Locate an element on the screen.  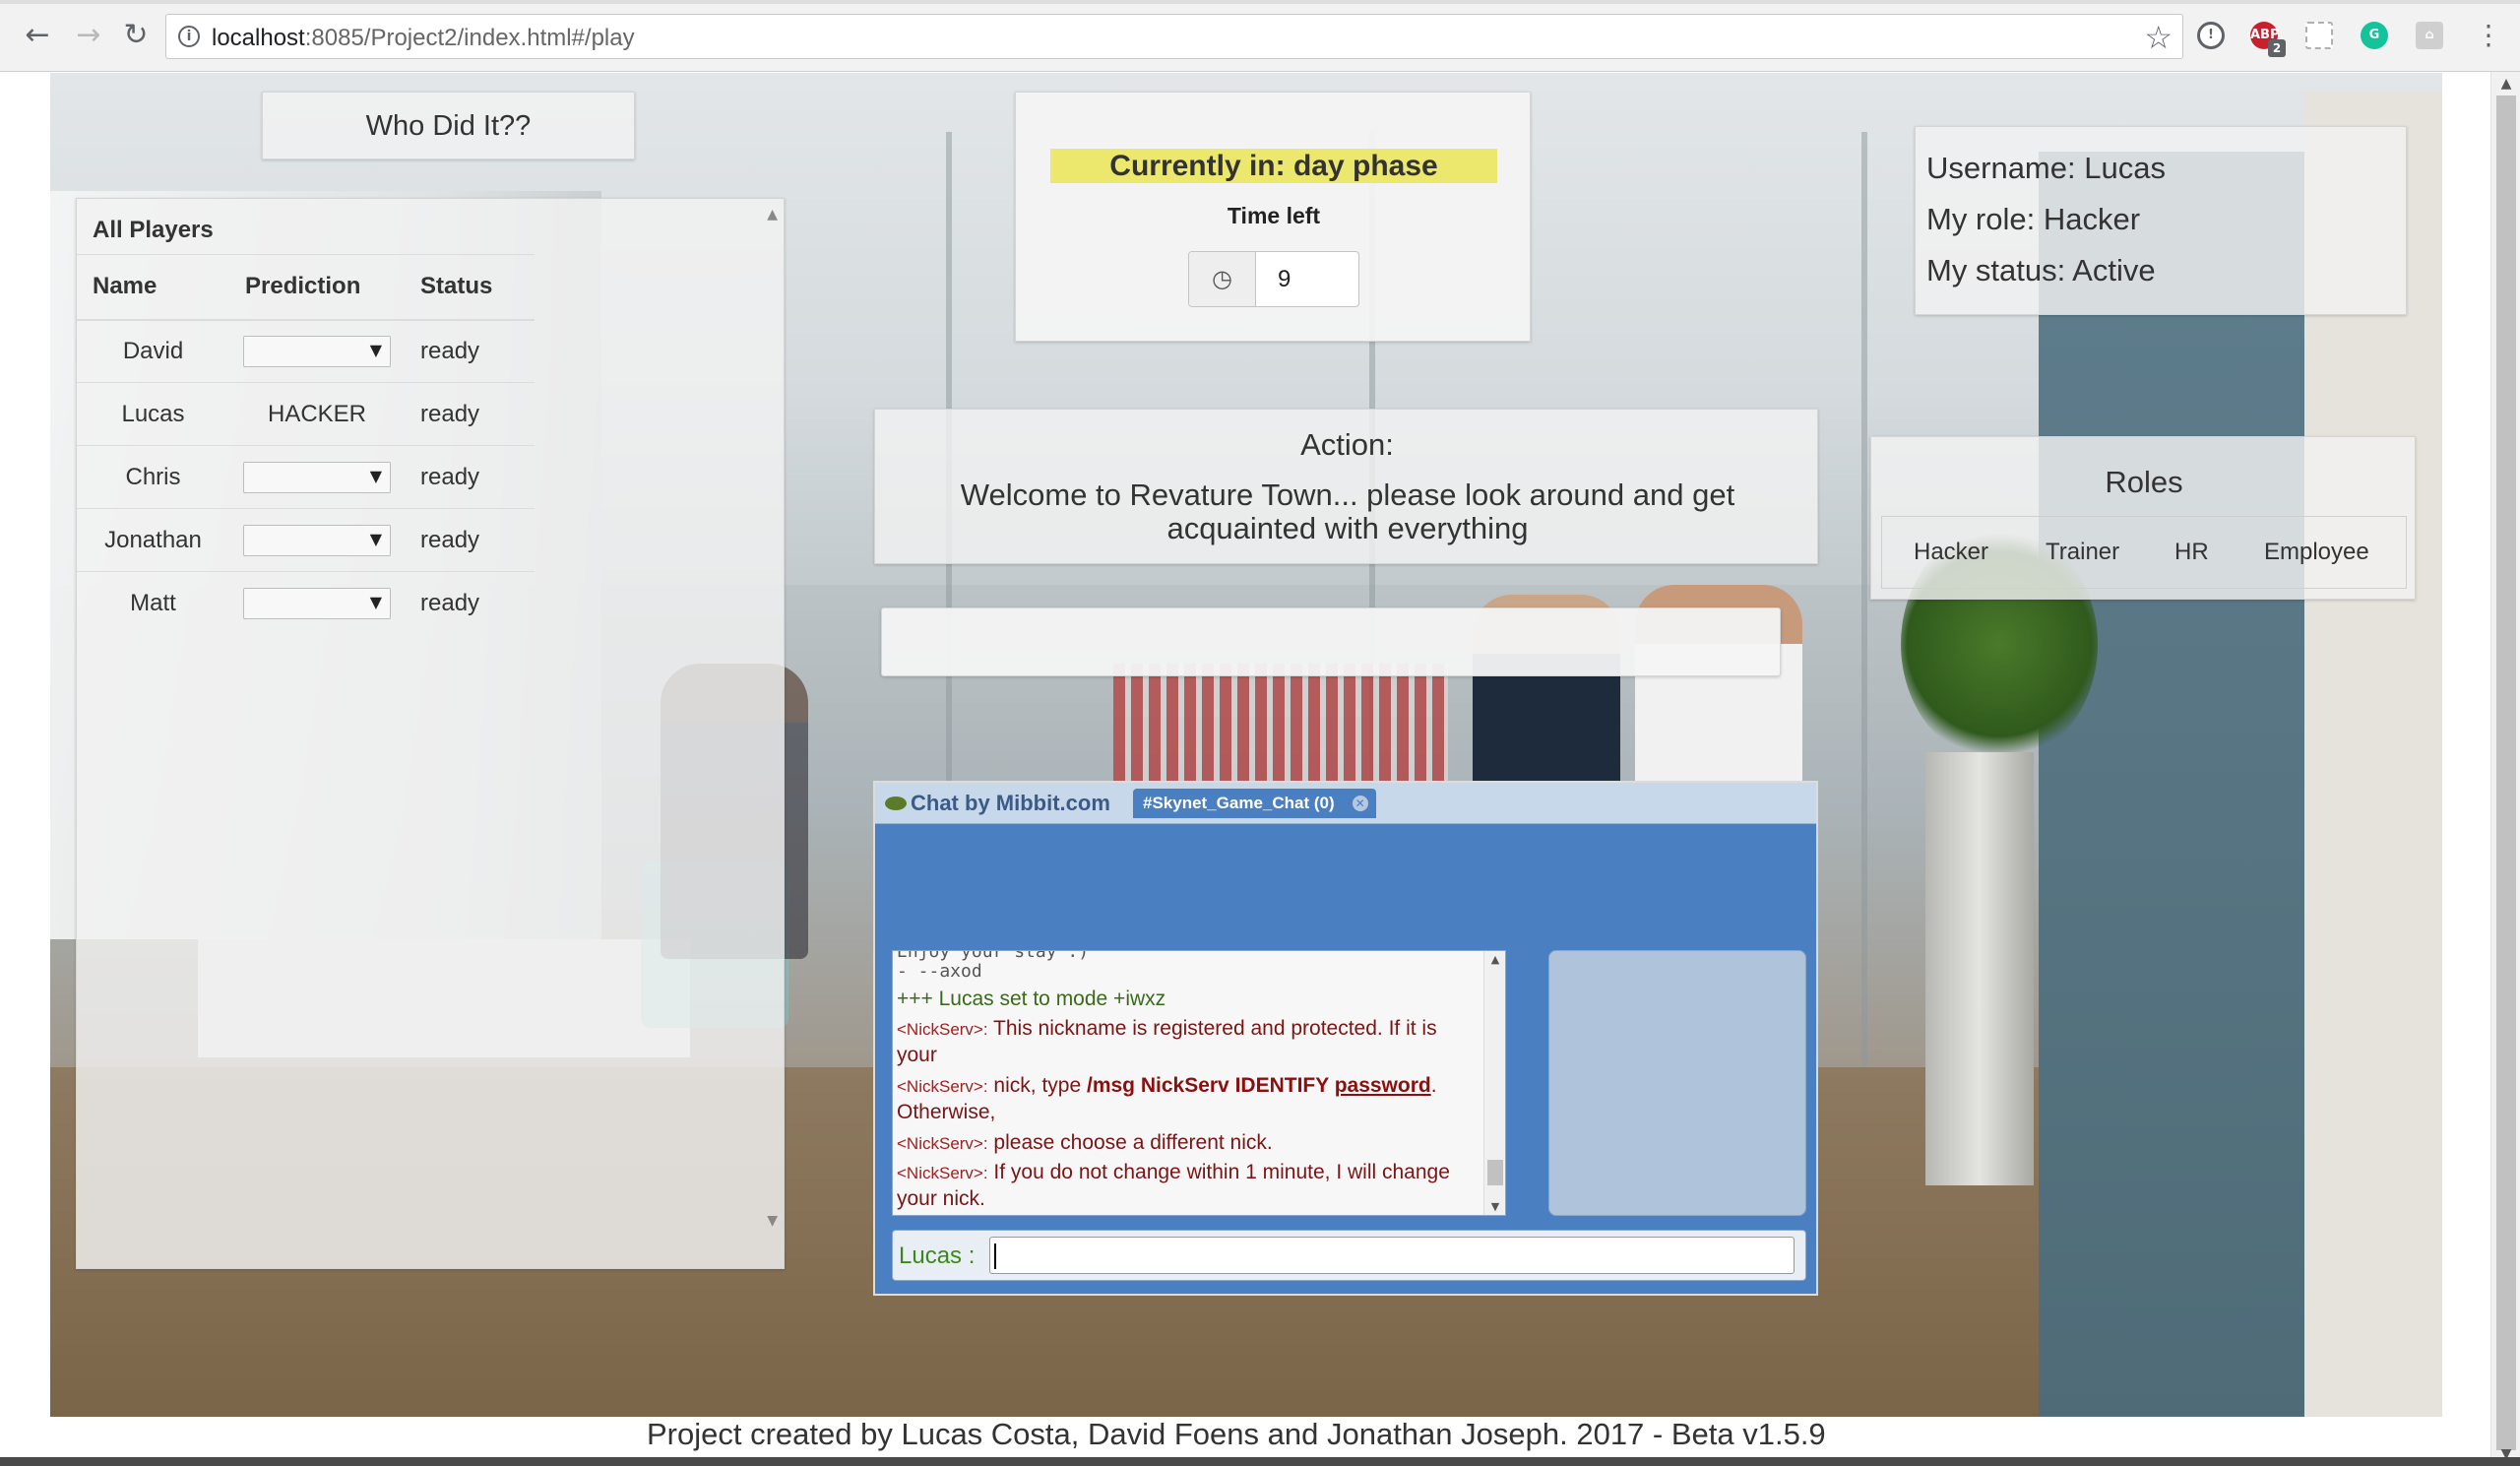
roles-panel: Roles Hacker Trainer HR Employee is located at coordinates (2143, 518).